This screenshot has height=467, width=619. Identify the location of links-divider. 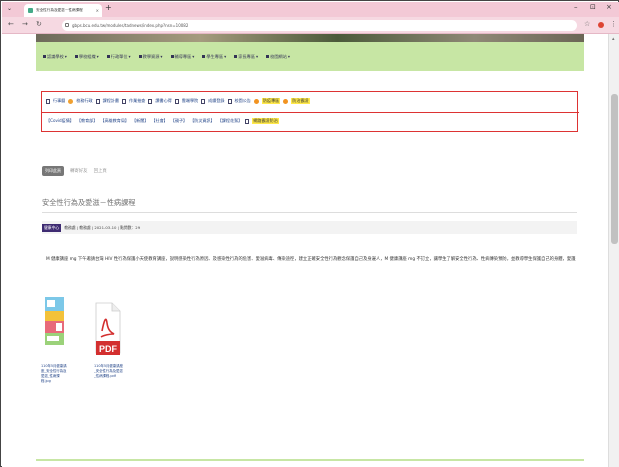
(310, 112).